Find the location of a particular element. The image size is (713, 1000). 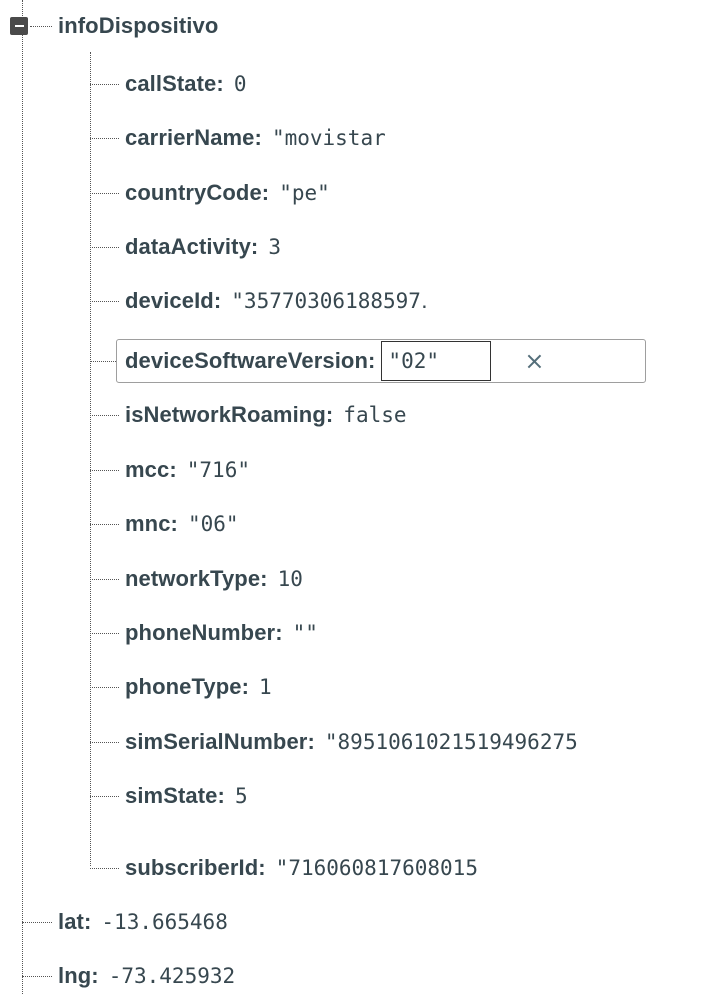

item-value: "8951061021519496275 is located at coordinates (451, 742).